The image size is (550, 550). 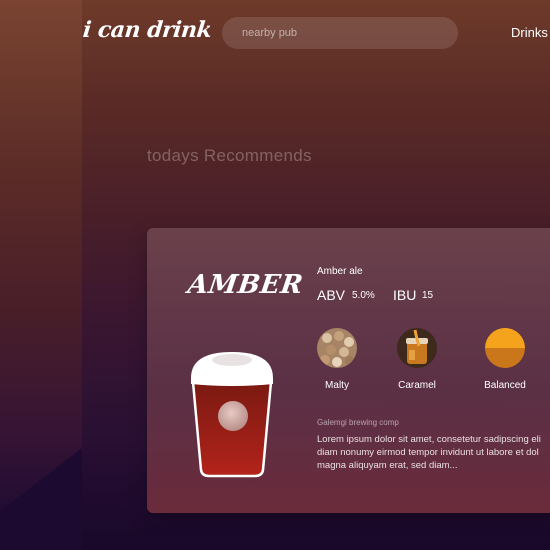 I want to click on malt-grain-icon, so click(x=337, y=348).